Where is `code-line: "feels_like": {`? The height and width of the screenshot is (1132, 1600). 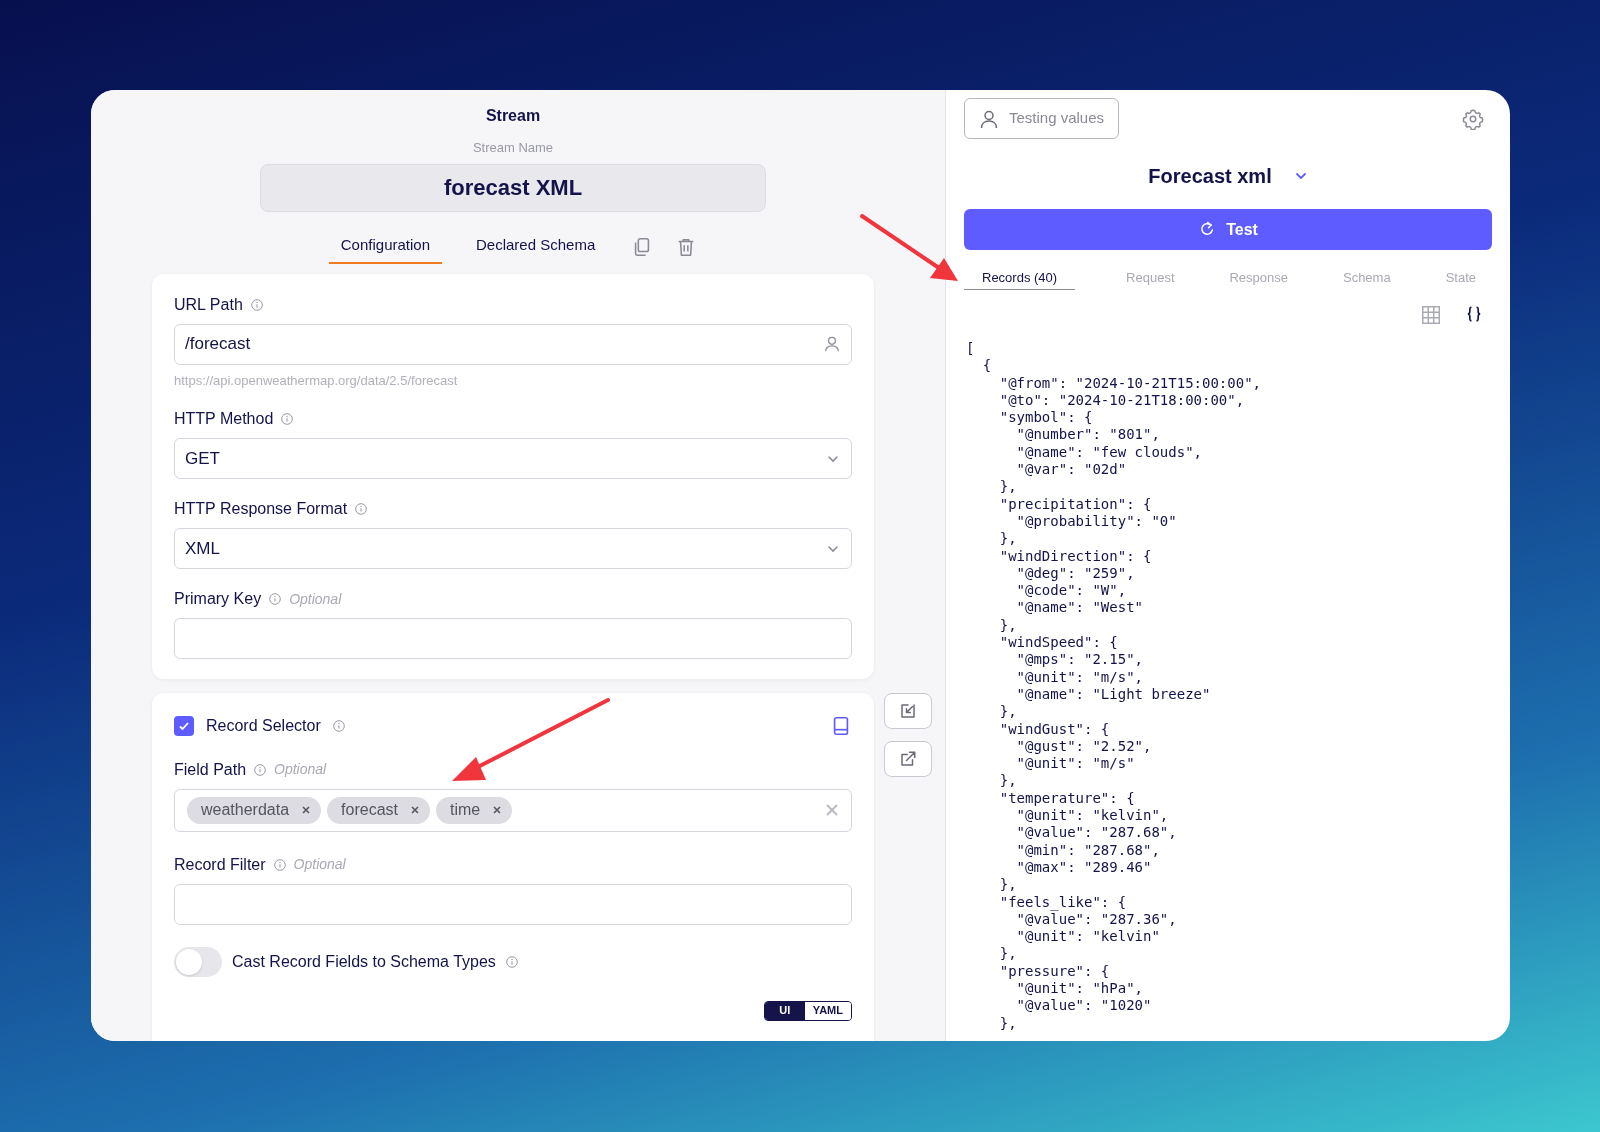
code-line: "feels_like": { is located at coordinates (1063, 902).